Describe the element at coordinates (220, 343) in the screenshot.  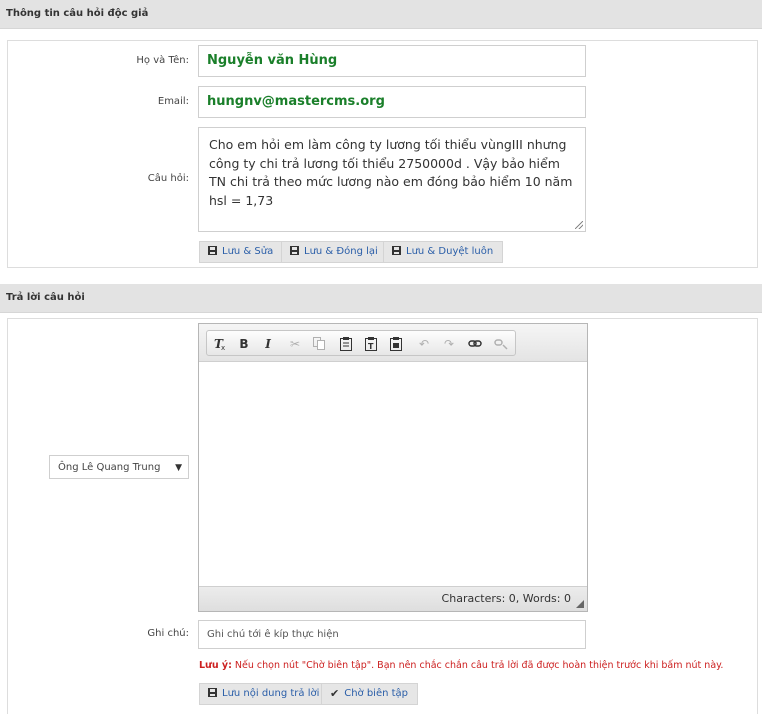
I see `remove-format-icon: Tx` at that location.